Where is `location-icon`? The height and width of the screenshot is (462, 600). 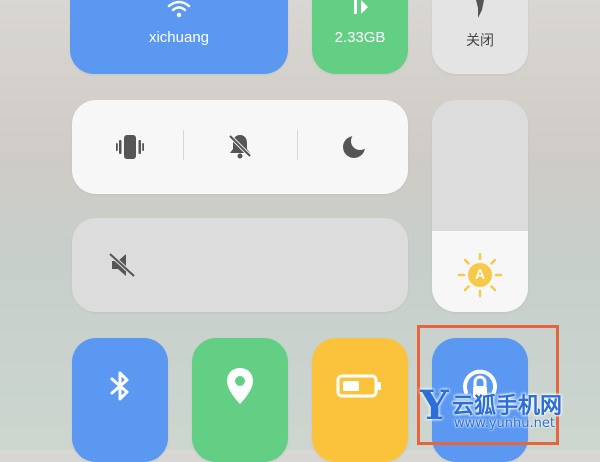 location-icon is located at coordinates (240, 386).